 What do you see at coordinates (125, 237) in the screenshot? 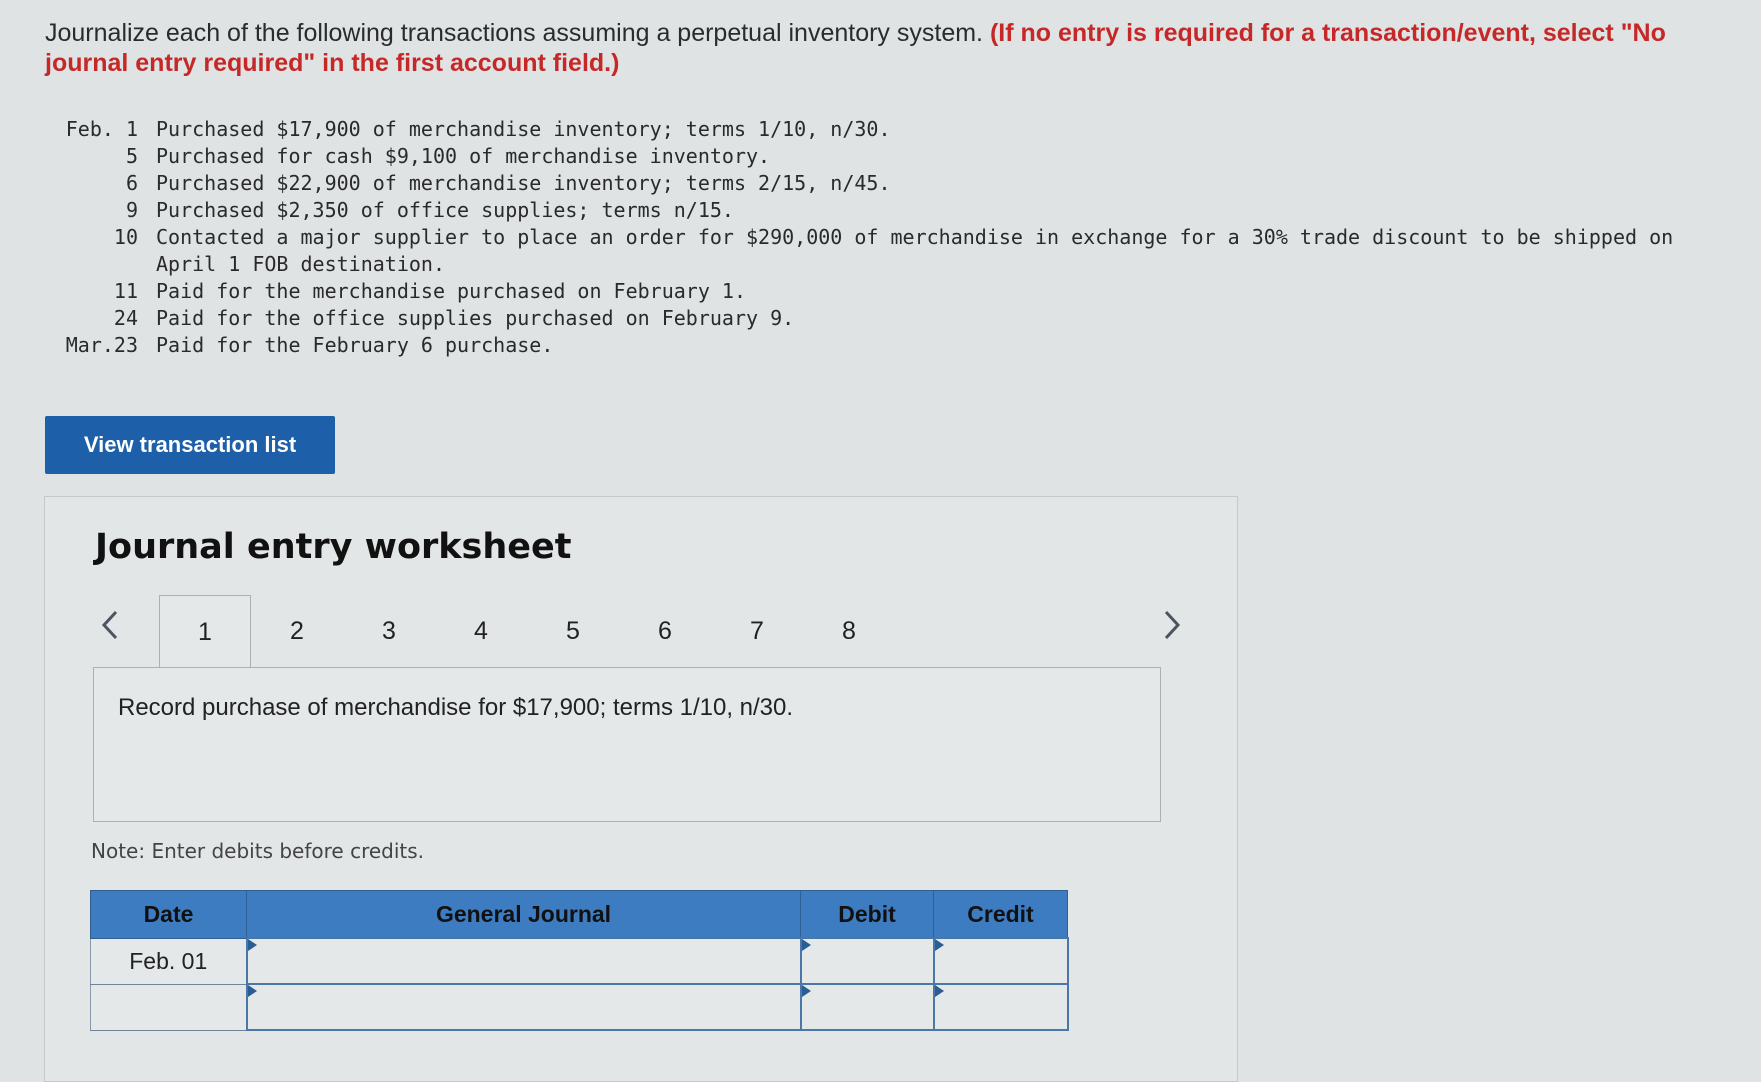
I see `transaction-date: 10` at bounding box center [125, 237].